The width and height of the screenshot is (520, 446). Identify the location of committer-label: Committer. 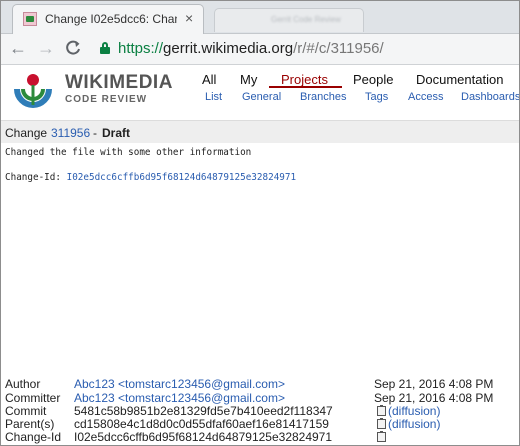
(33, 398).